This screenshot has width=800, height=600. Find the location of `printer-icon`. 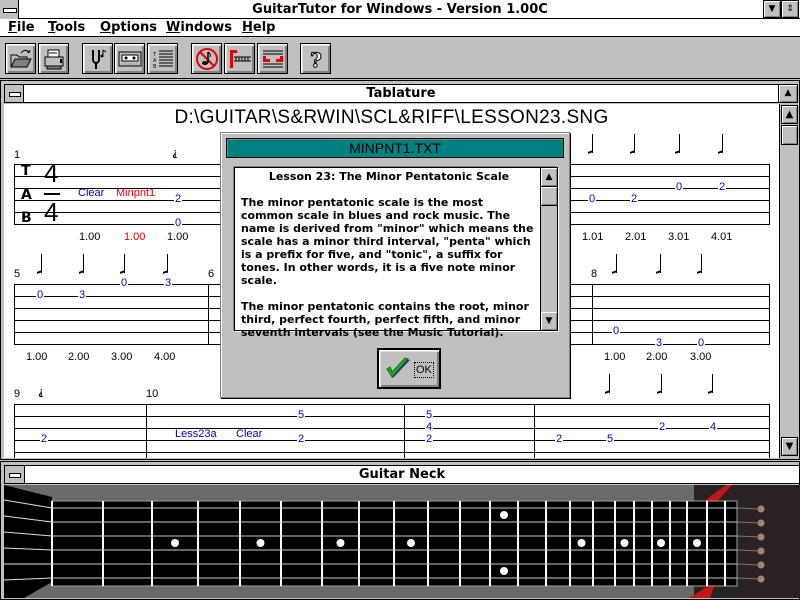

printer-icon is located at coordinates (53, 59).